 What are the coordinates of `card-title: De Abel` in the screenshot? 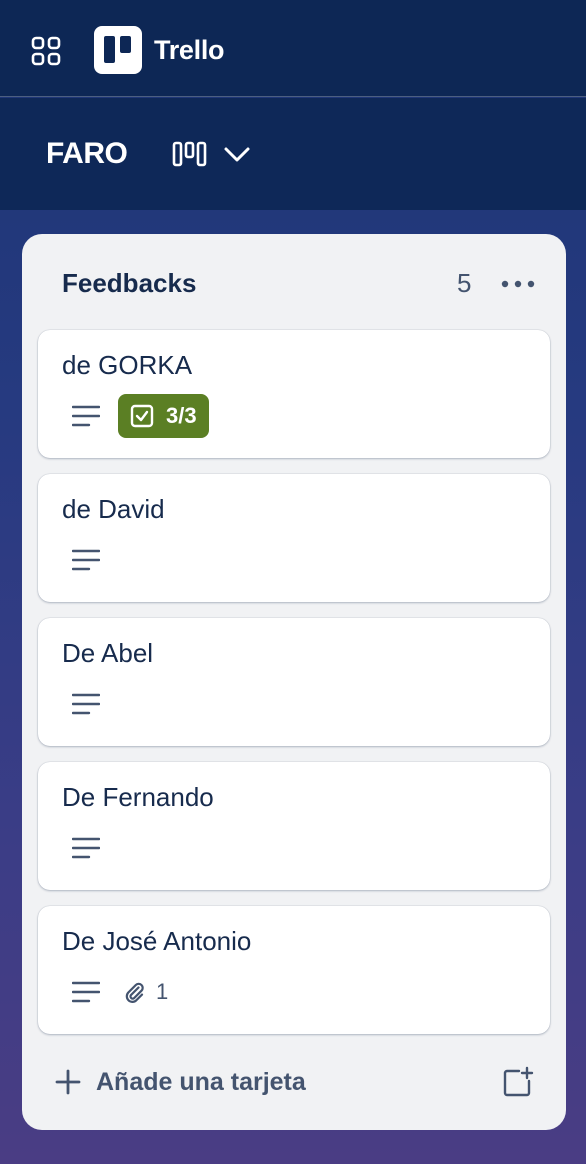 It's located at (108, 653).